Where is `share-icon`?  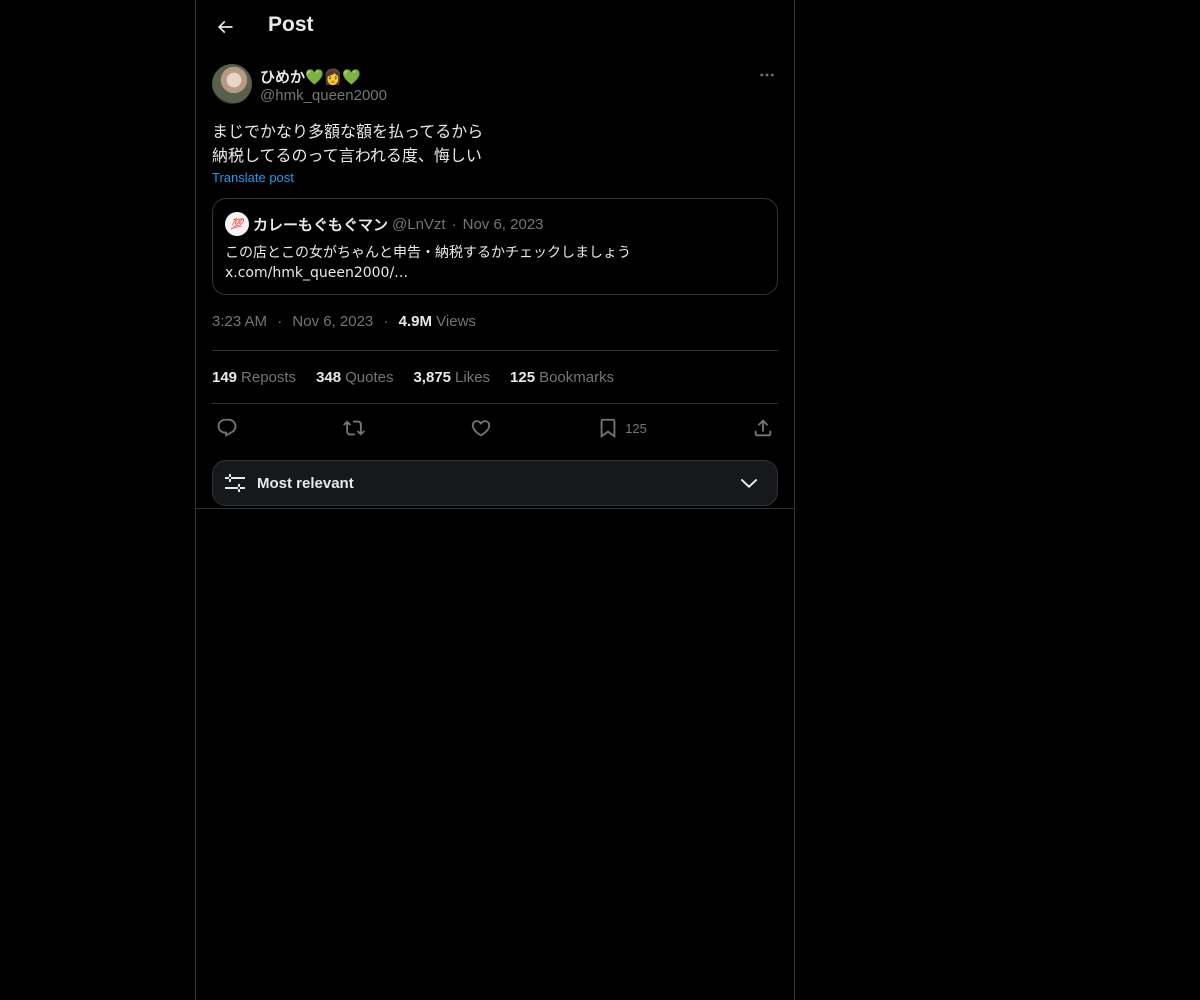 share-icon is located at coordinates (763, 428).